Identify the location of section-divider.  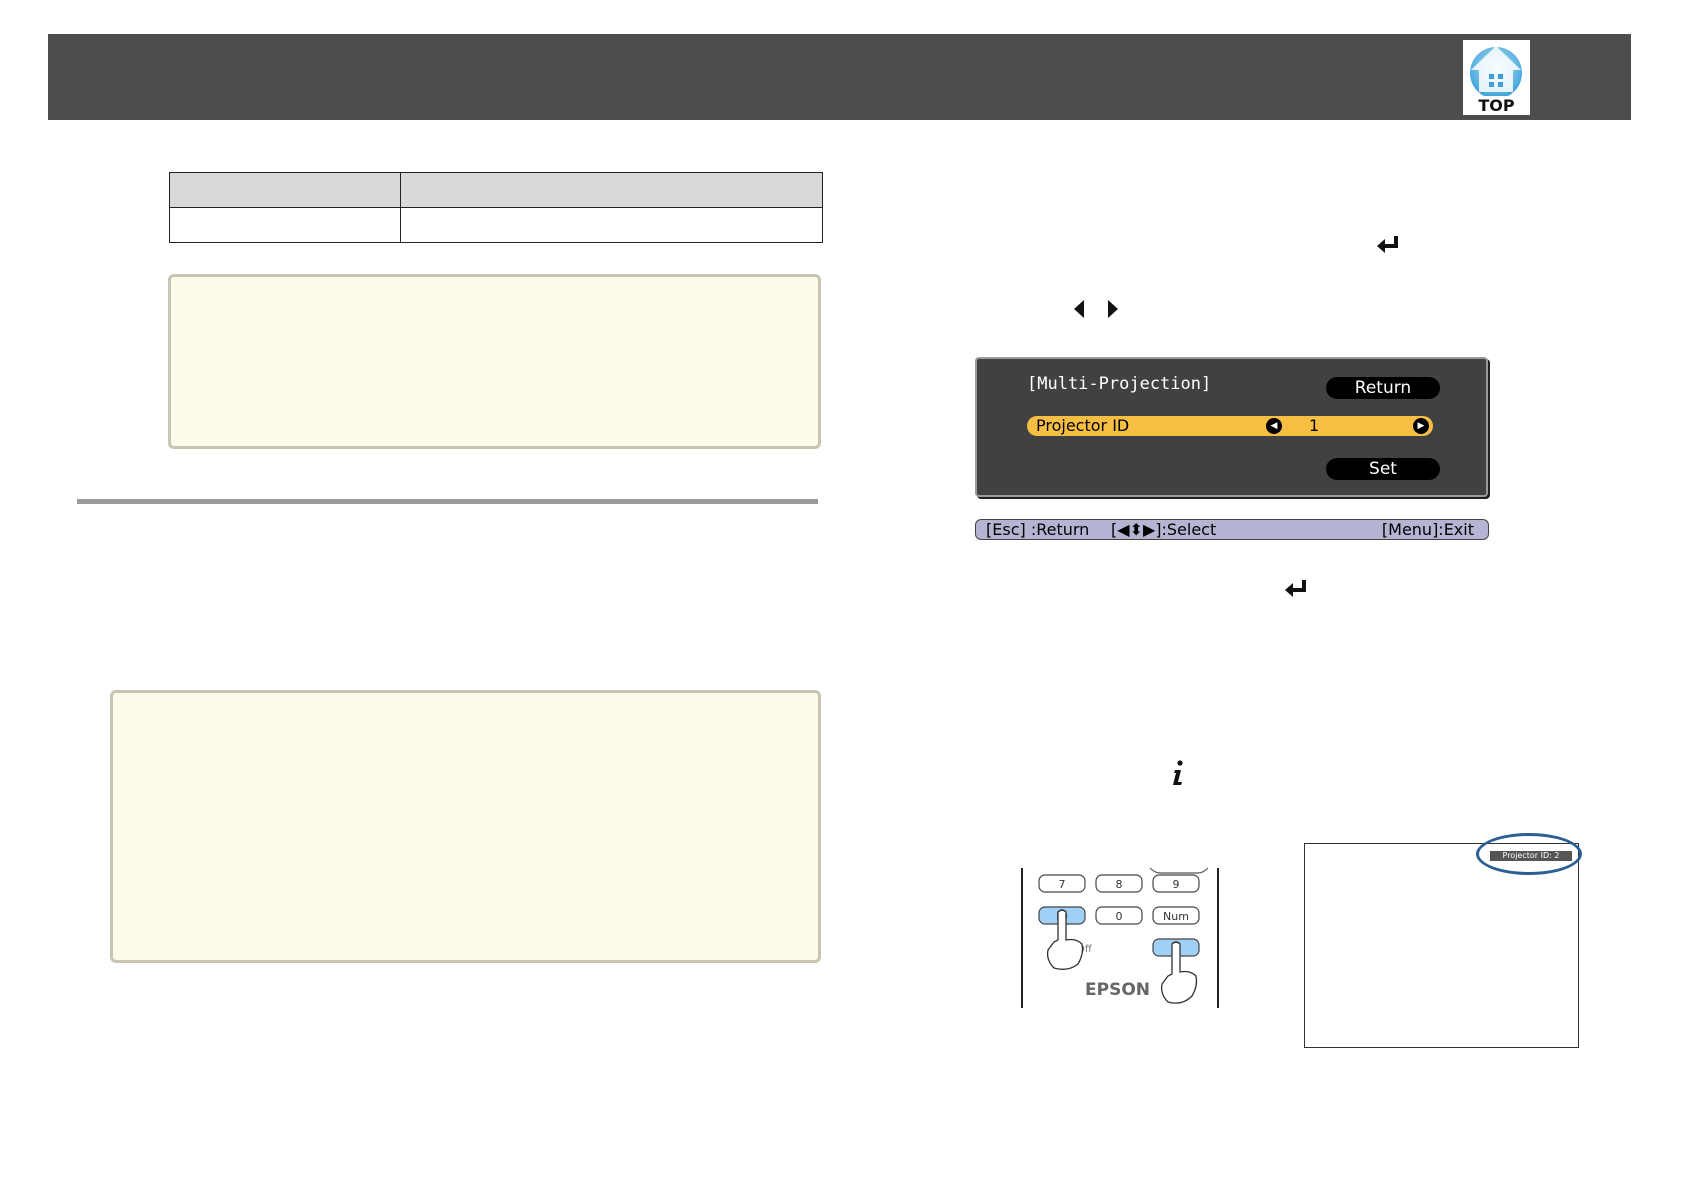
(447, 501).